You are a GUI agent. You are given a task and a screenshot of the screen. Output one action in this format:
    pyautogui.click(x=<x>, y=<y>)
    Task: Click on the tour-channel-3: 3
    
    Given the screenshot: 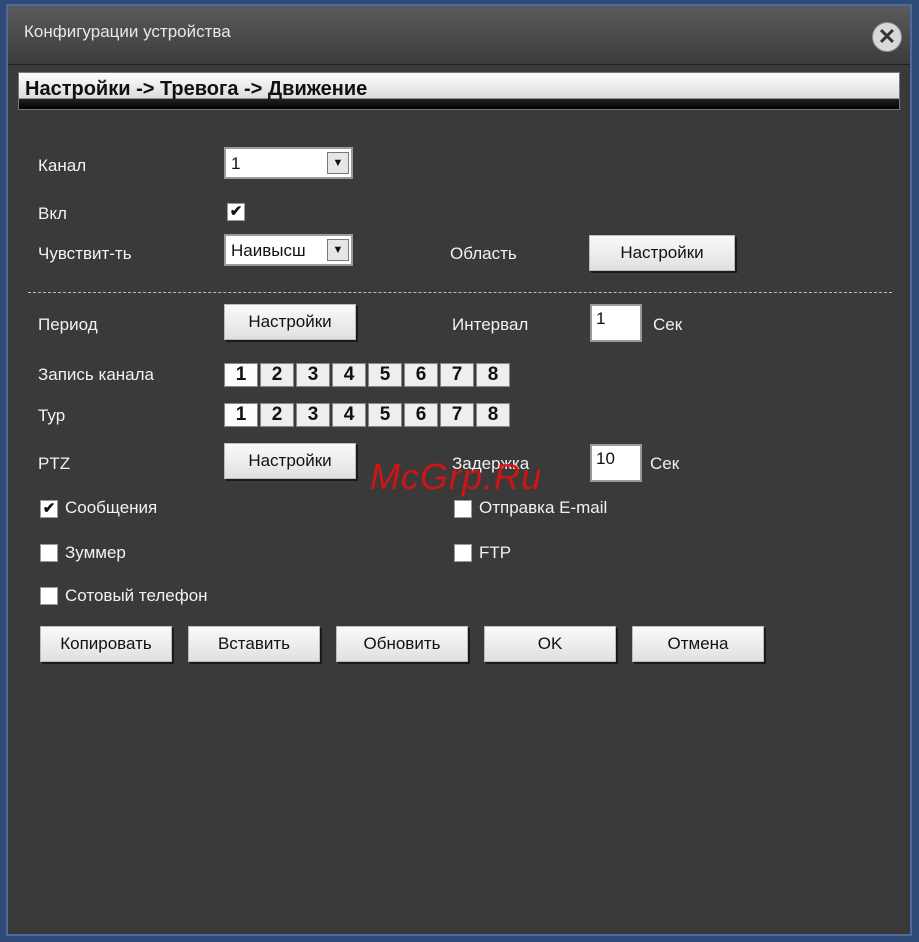 What is the action you would take?
    pyautogui.click(x=313, y=415)
    